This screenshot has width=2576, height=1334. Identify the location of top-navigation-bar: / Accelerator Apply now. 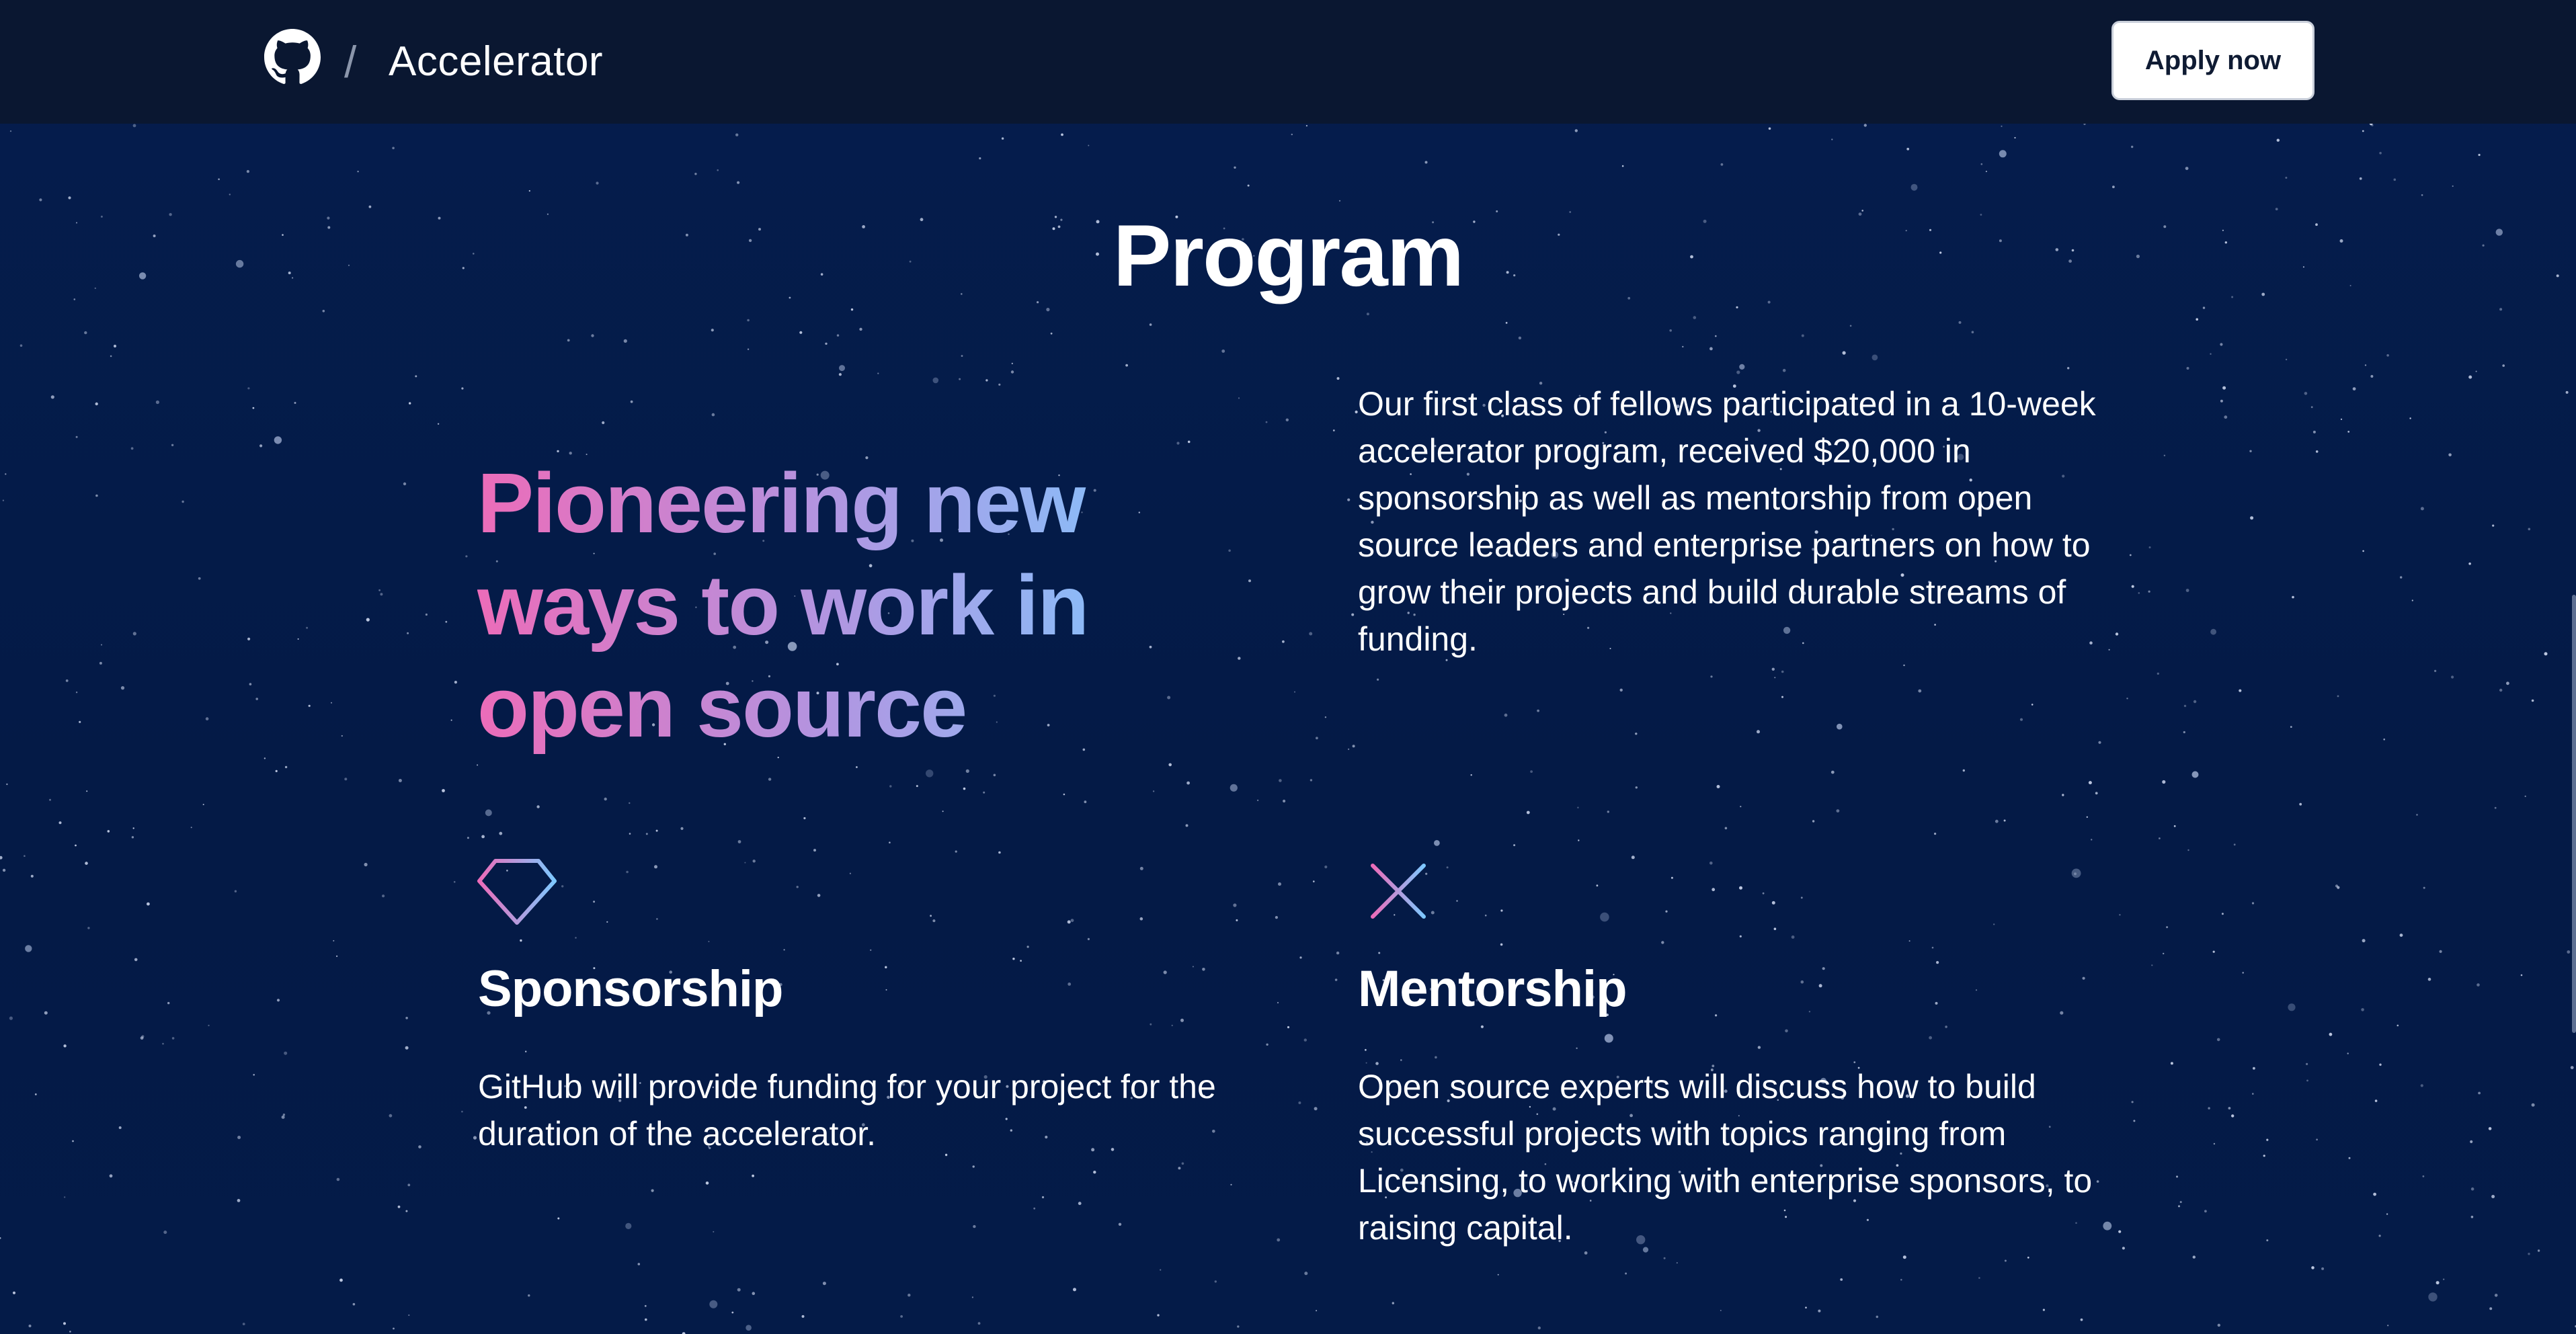
(1288, 62).